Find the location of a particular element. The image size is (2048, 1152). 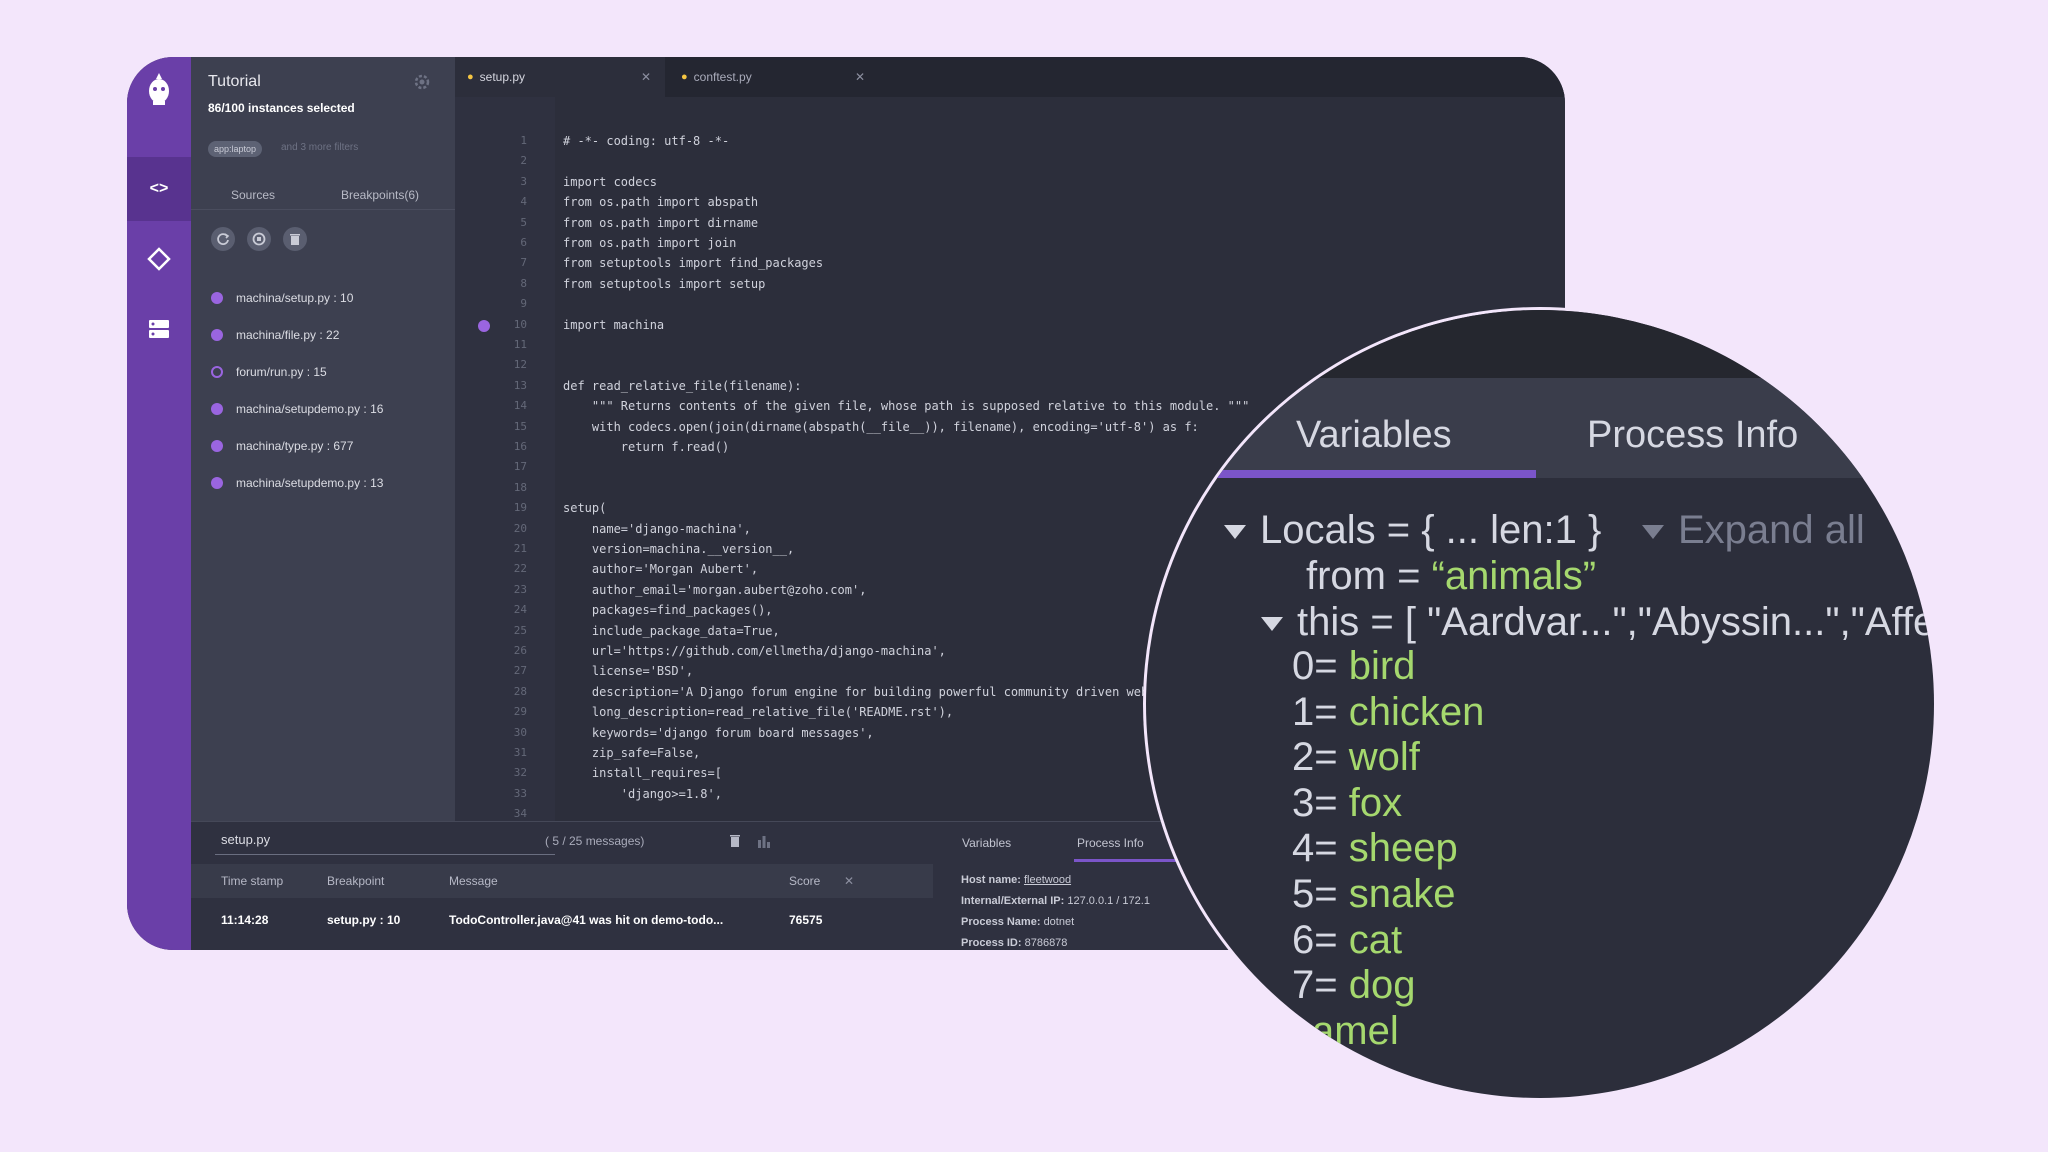

filter-chip: app:laptop is located at coordinates (235, 149).